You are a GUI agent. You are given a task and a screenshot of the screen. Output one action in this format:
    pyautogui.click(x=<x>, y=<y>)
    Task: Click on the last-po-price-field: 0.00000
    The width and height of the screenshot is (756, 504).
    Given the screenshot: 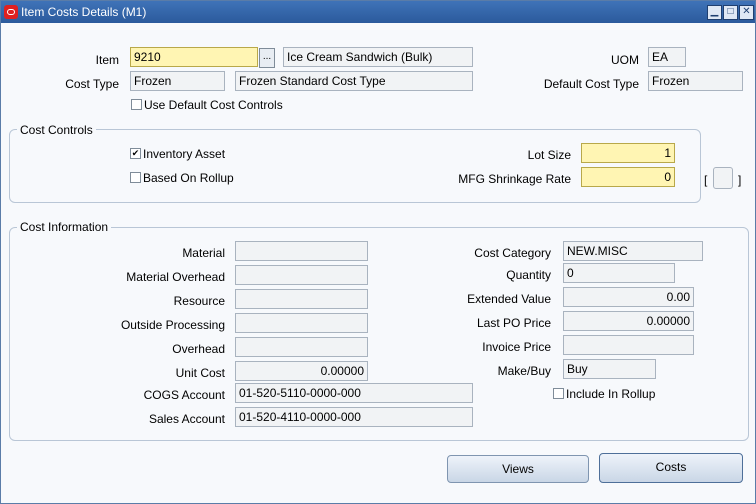 What is the action you would take?
    pyautogui.click(x=628, y=321)
    